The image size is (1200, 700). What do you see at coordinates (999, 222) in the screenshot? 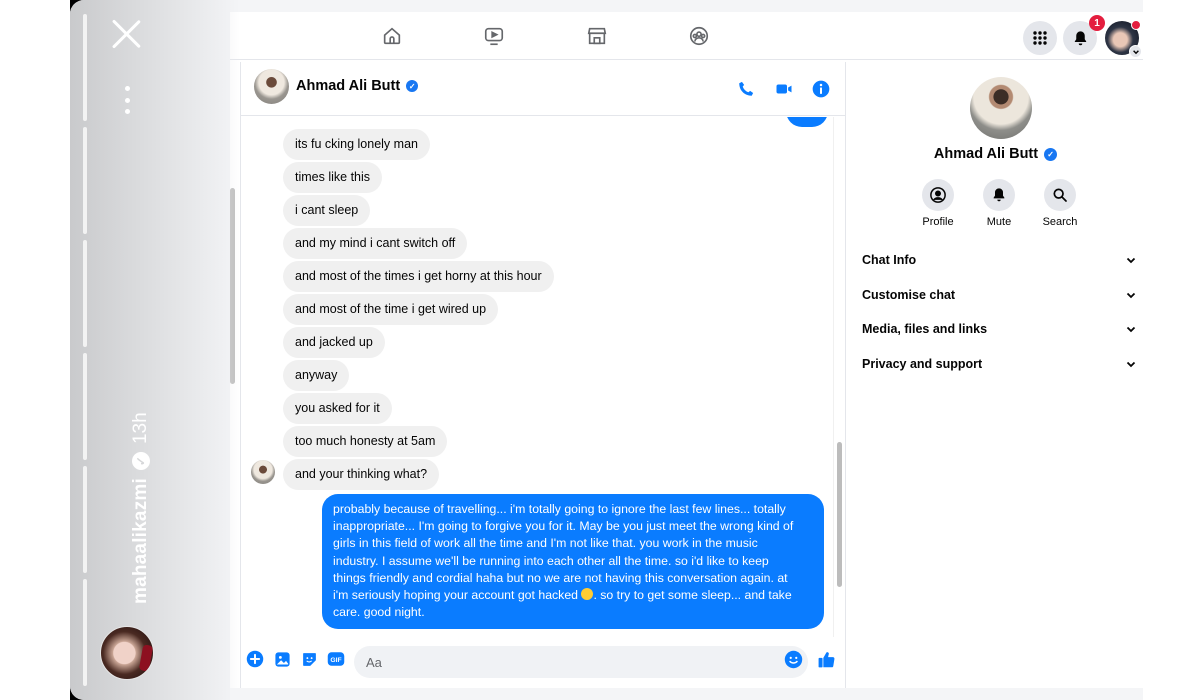
I see `mute-label: Mute` at bounding box center [999, 222].